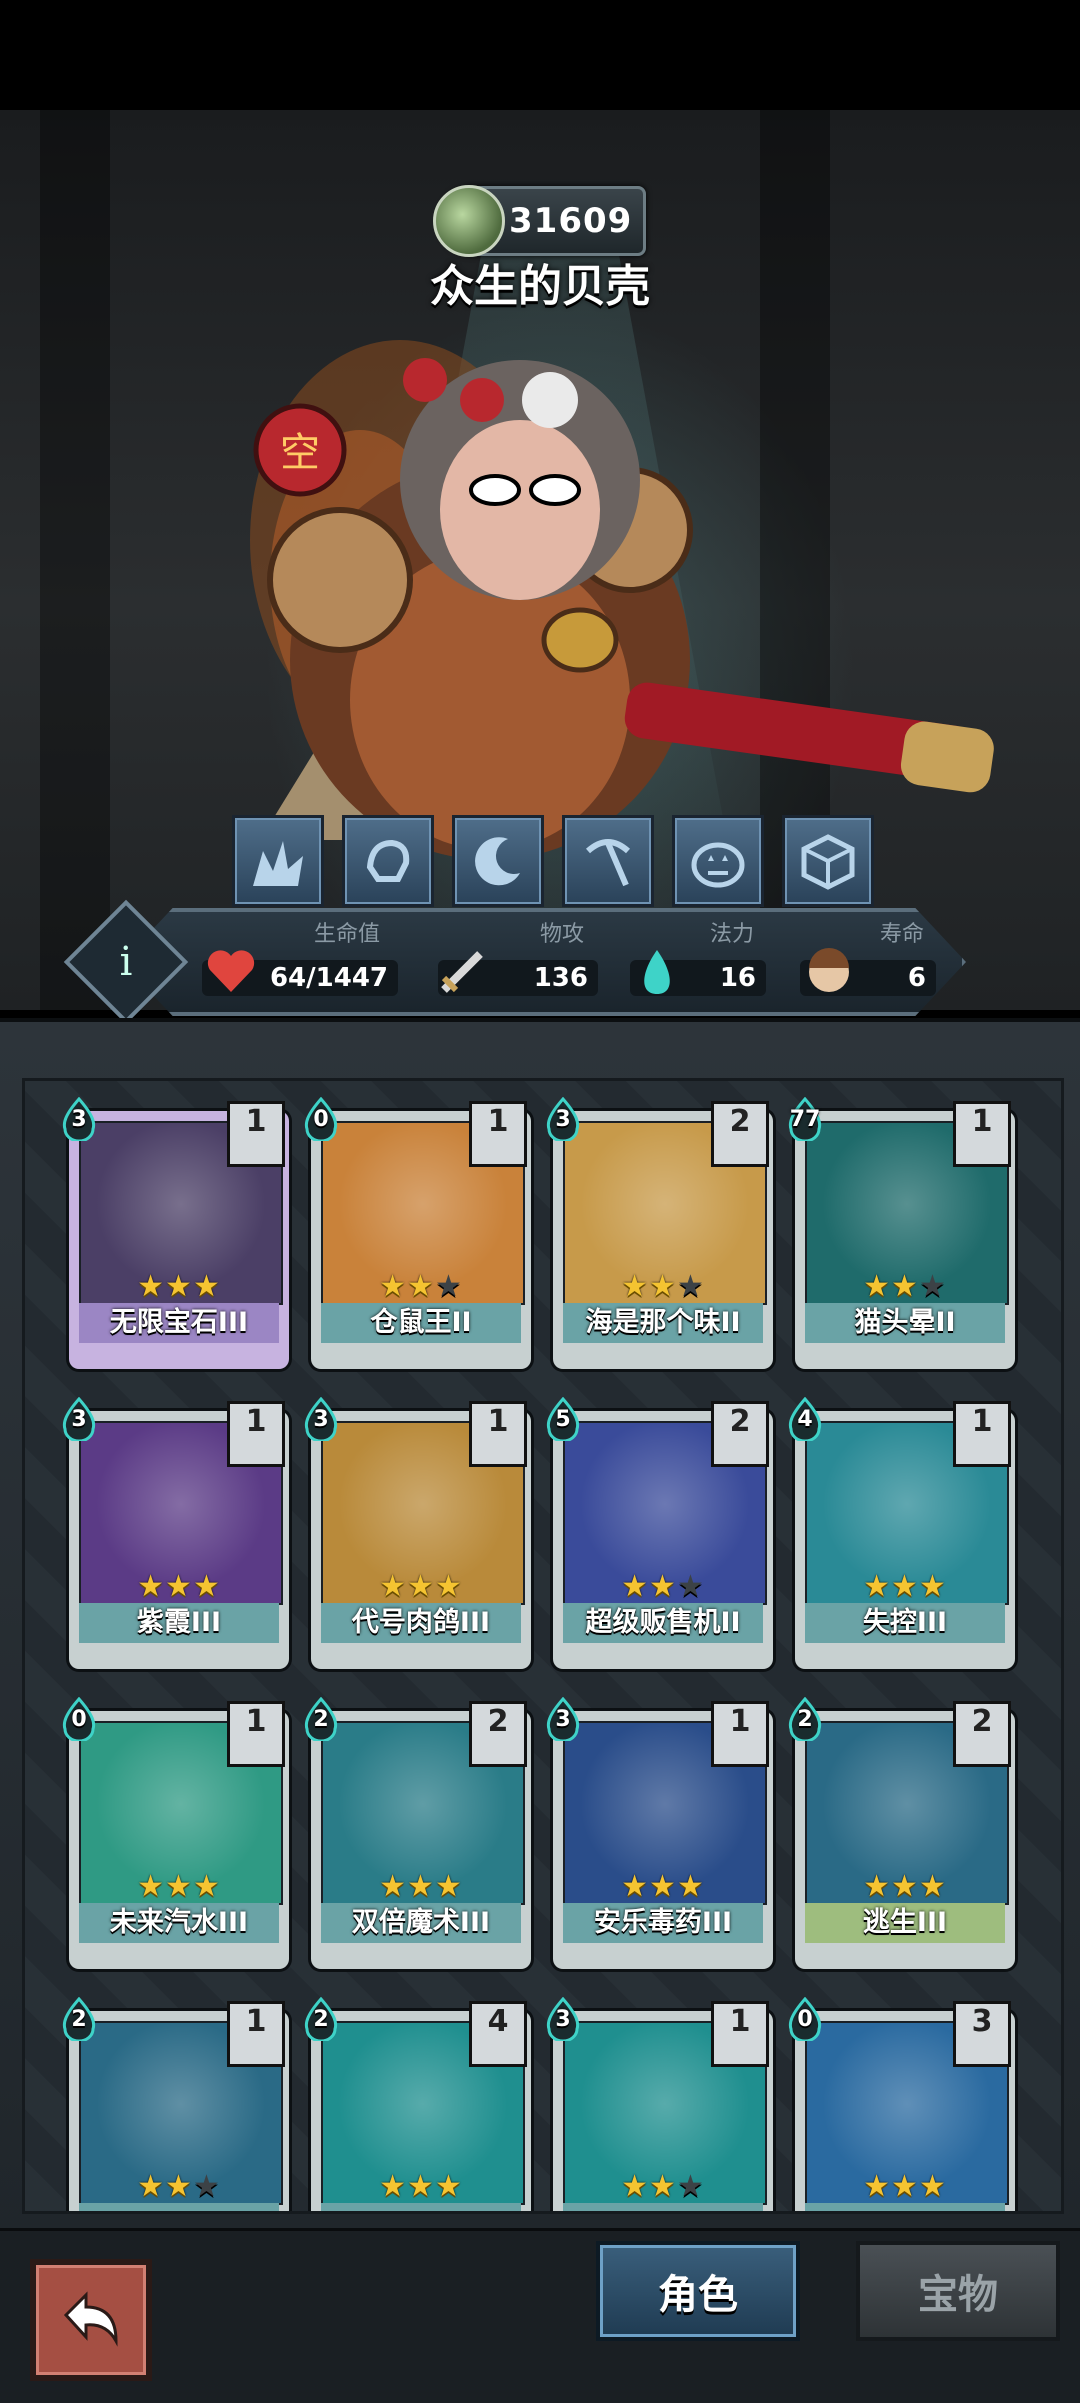  Describe the element at coordinates (75, 560) in the screenshot. I see `background-pillar` at that location.